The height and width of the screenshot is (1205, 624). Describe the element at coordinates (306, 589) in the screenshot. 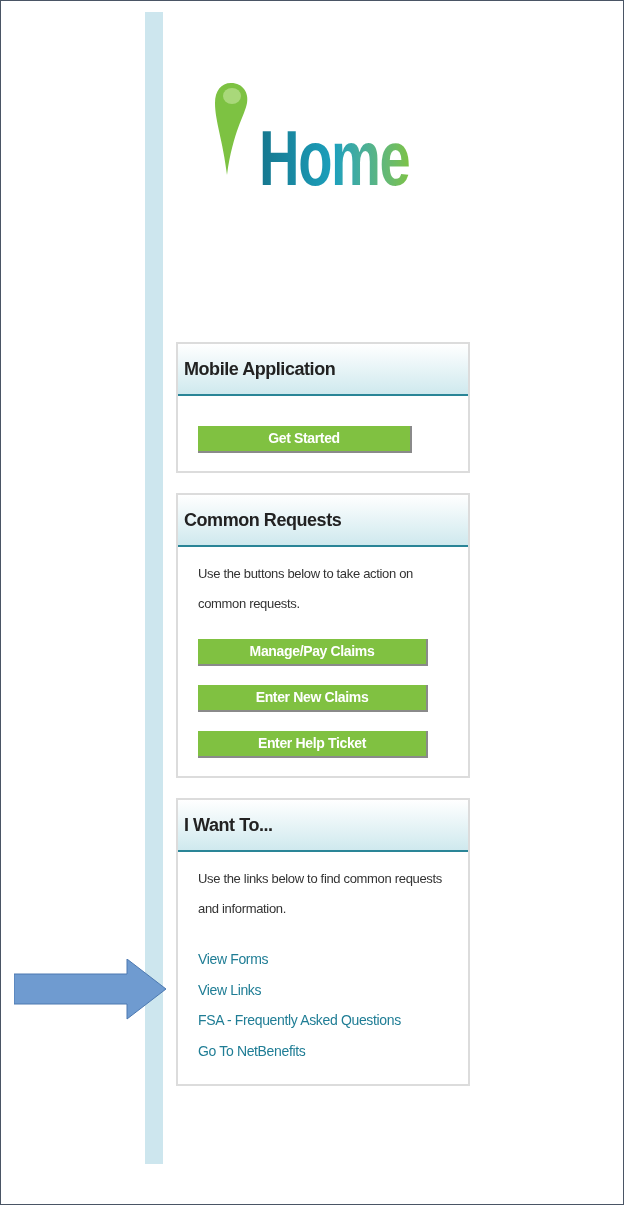

I see `description-text: Use the buttons below to take action on common requests.` at that location.